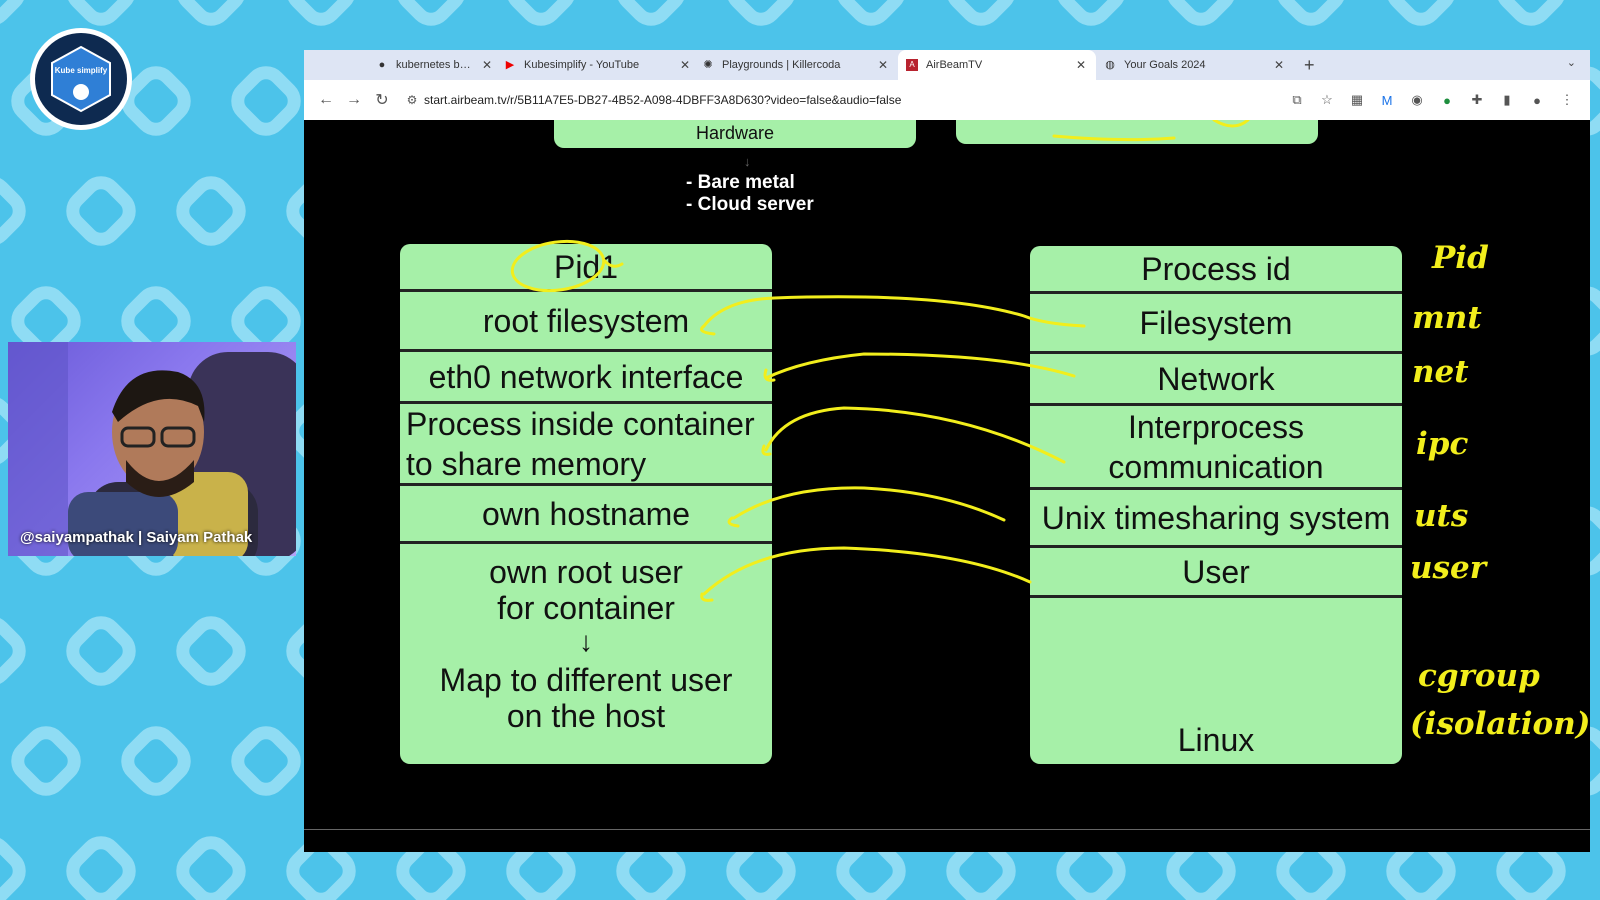 The image size is (1600, 900). What do you see at coordinates (1448, 568) in the screenshot?
I see `annotation-user: user` at bounding box center [1448, 568].